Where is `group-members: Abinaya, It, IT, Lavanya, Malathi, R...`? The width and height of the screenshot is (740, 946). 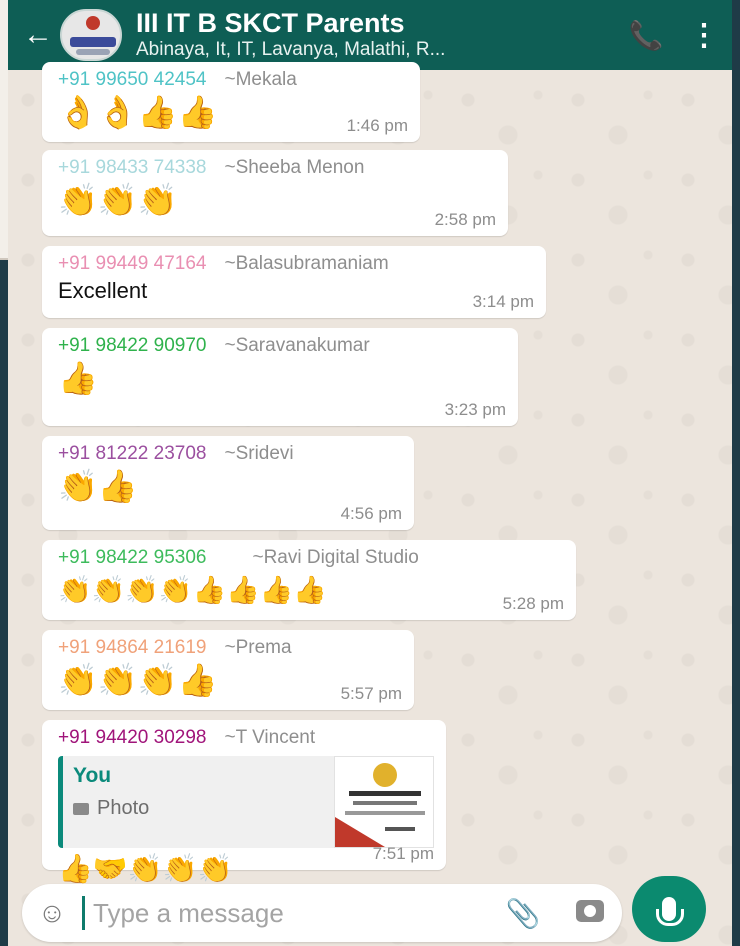
group-members: Abinaya, It, IT, Lavanya, Malathi, R... is located at coordinates (291, 49).